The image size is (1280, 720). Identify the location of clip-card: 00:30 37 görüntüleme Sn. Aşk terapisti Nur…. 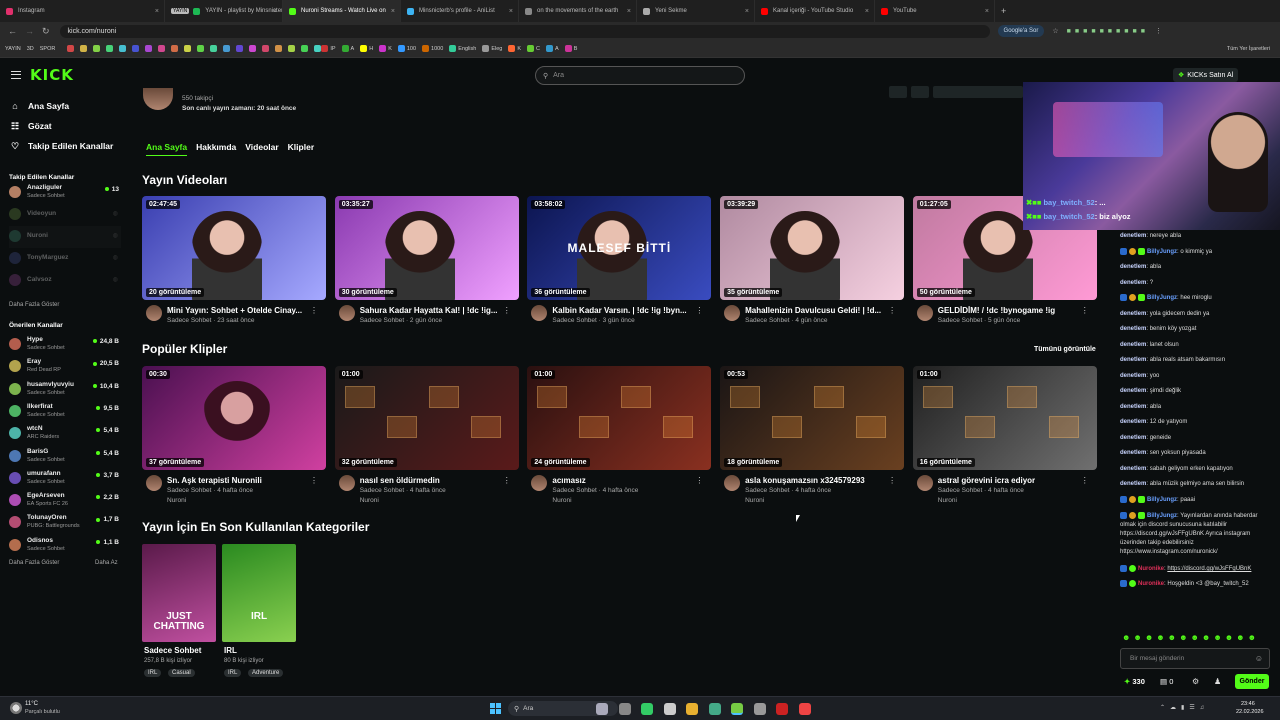
(234, 436).